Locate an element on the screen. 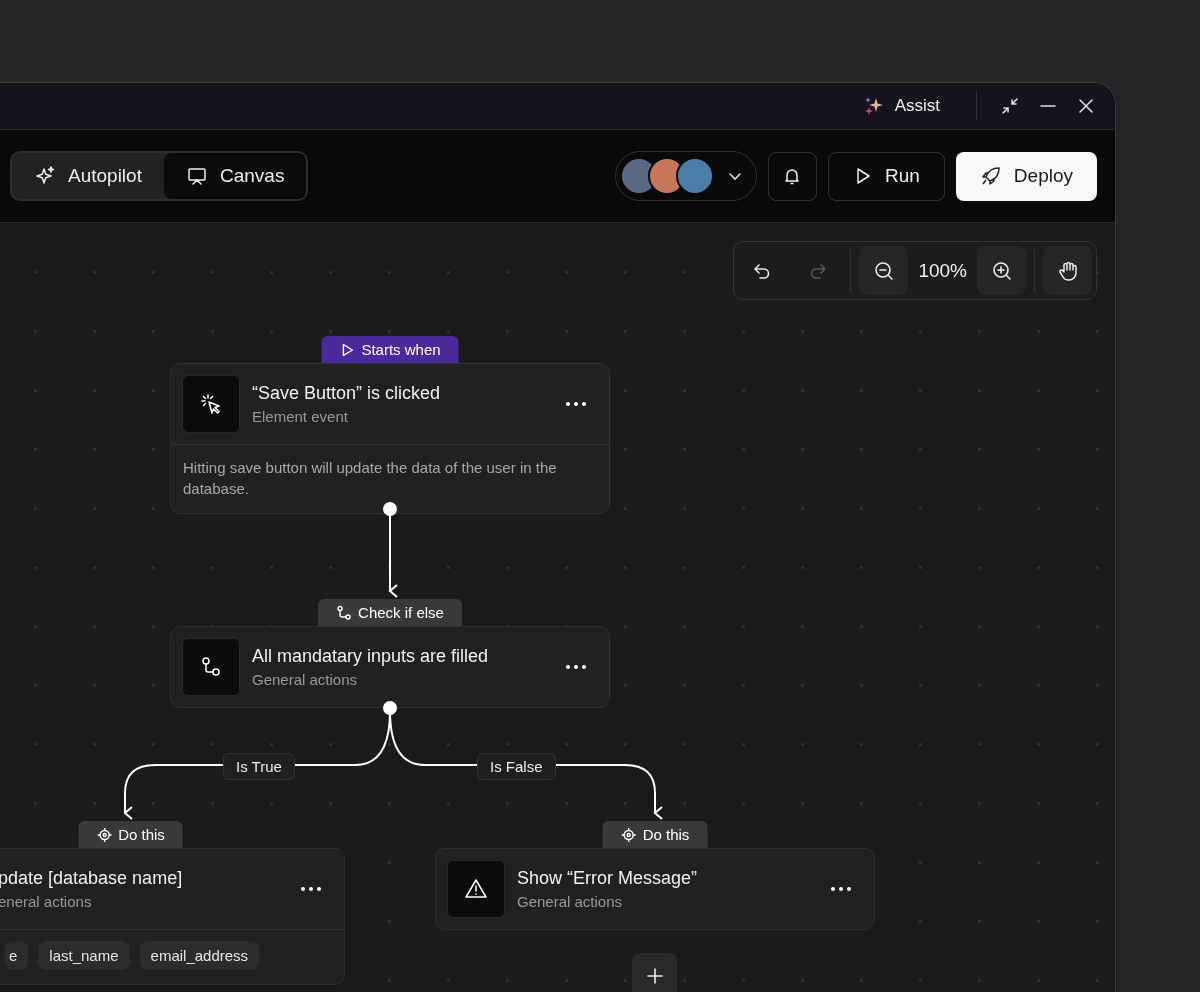 The width and height of the screenshot is (1200, 992). step-tag: Starts when is located at coordinates (390, 349).